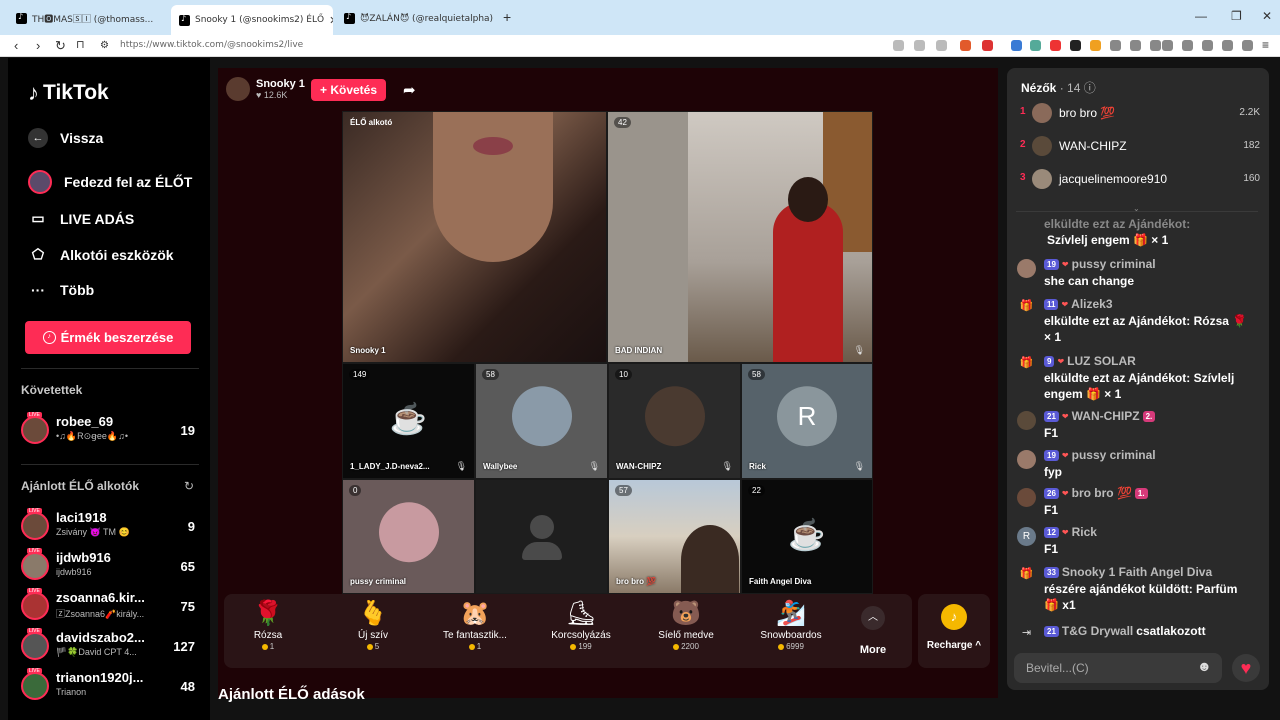 The height and width of the screenshot is (720, 1280). What do you see at coordinates (1016, 45) in the screenshot?
I see `translate-icon` at bounding box center [1016, 45].